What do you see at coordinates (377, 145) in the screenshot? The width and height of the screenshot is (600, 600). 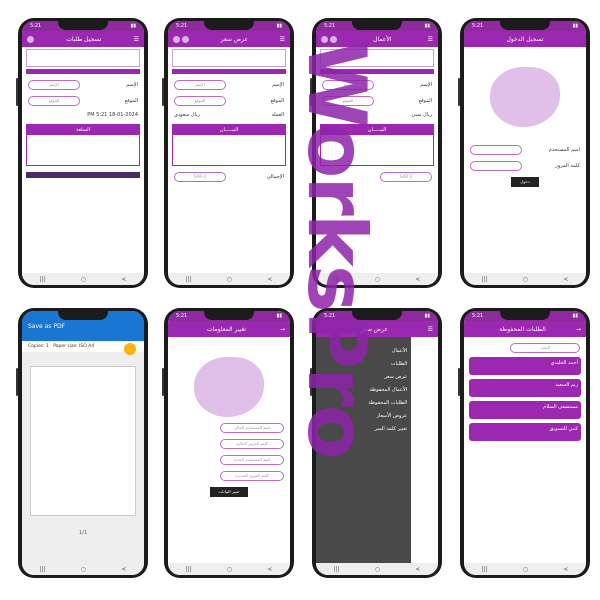 I see `items-table: البيـــــان` at bounding box center [377, 145].